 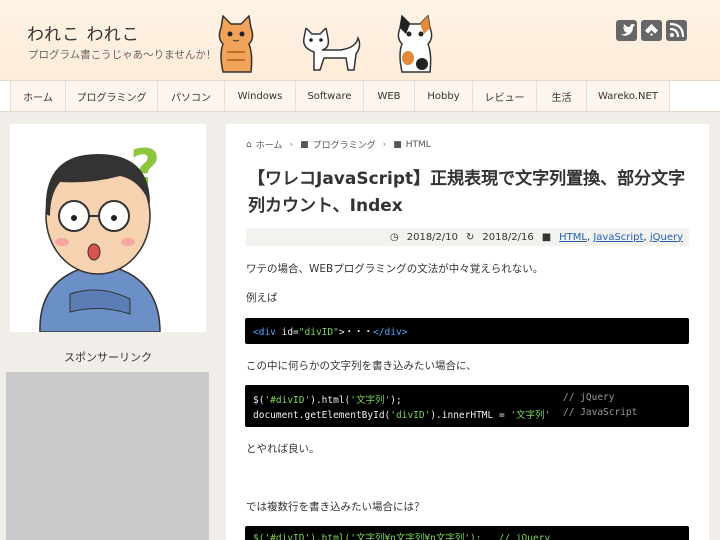 I want to click on profile-image: ?, so click(x=108, y=228).